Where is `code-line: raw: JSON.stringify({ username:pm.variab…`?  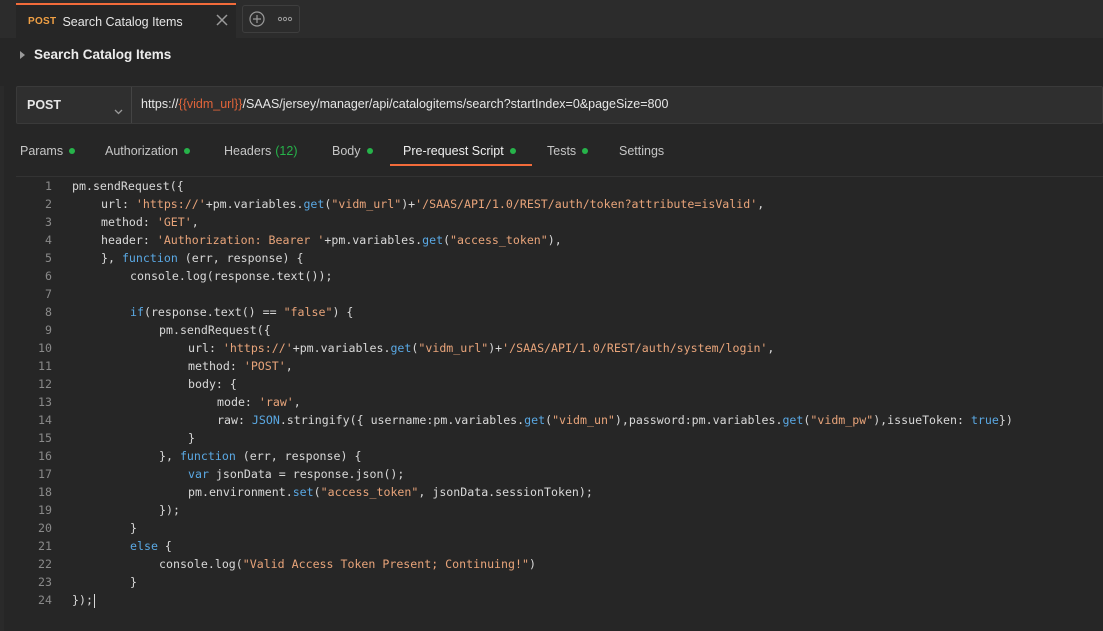 code-line: raw: JSON.stringify({ username:pm.variab… is located at coordinates (587, 420).